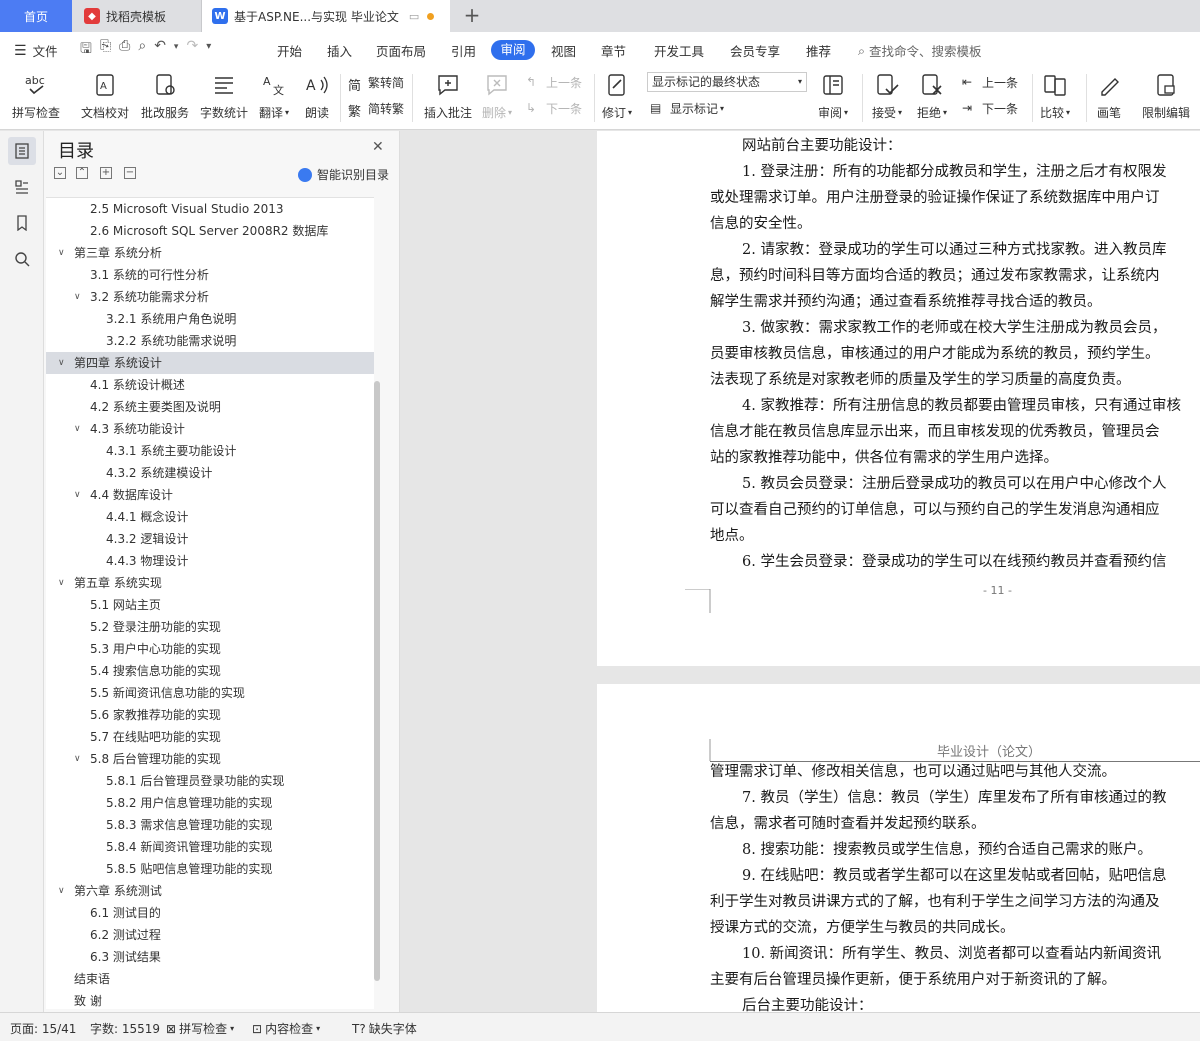 The image size is (1200, 1041). What do you see at coordinates (210, 517) in the screenshot?
I see `toc-item: 4.4.1 概念设计` at bounding box center [210, 517].